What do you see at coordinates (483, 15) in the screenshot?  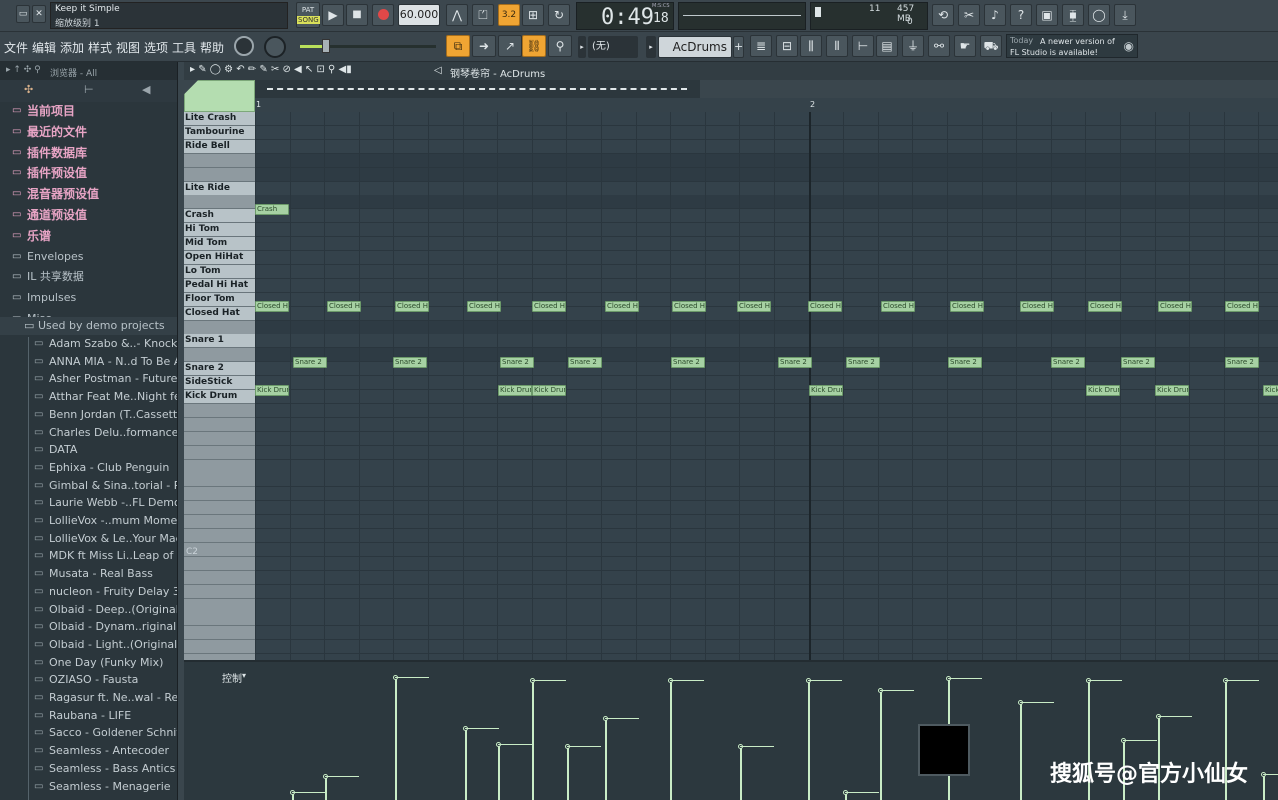 I see `wait-input-icon: ⏍` at bounding box center [483, 15].